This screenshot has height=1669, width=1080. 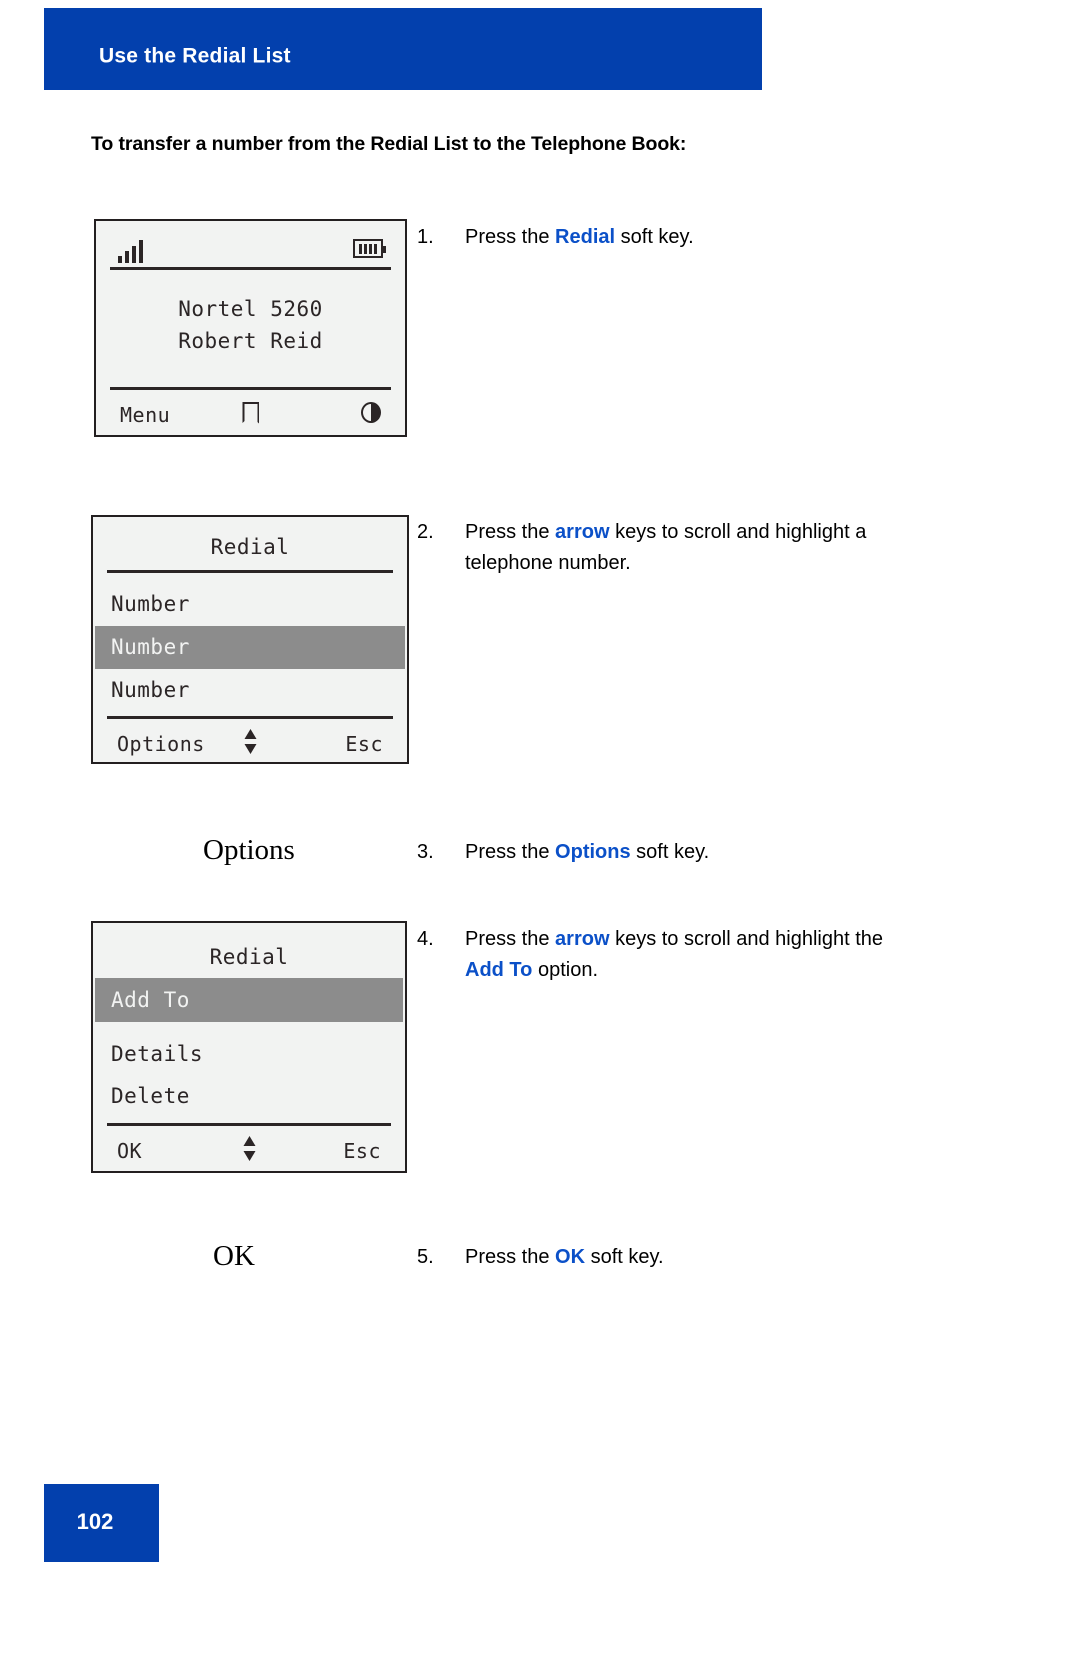 What do you see at coordinates (135, 249) in the screenshot?
I see `signal-bars-icon` at bounding box center [135, 249].